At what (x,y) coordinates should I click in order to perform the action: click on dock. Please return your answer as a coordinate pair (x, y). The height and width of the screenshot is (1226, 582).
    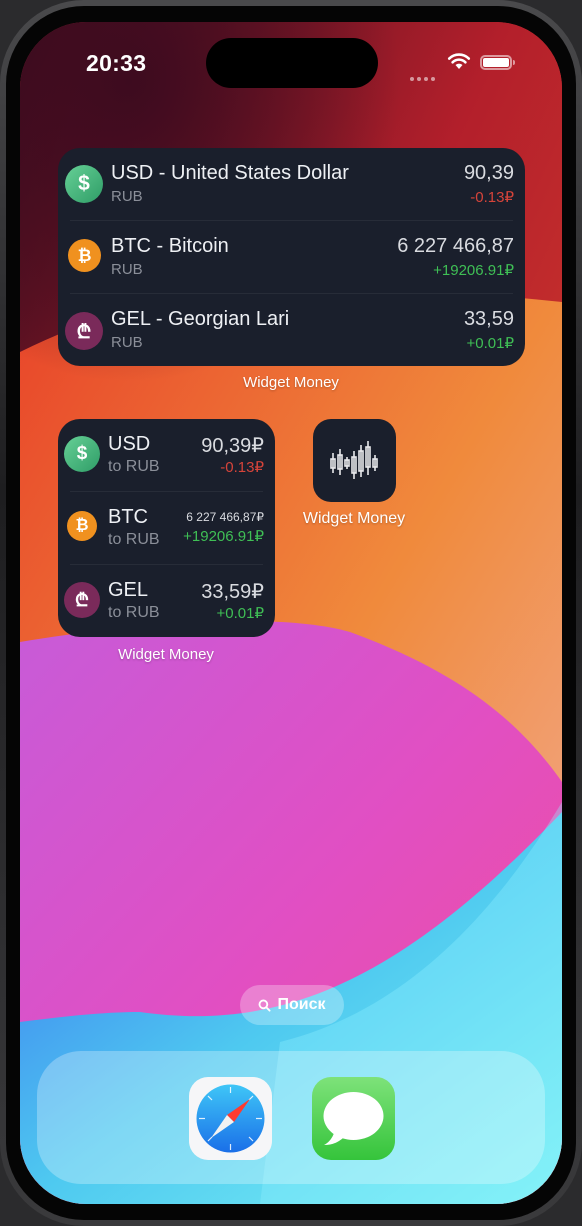
    Looking at the image, I should click on (291, 1117).